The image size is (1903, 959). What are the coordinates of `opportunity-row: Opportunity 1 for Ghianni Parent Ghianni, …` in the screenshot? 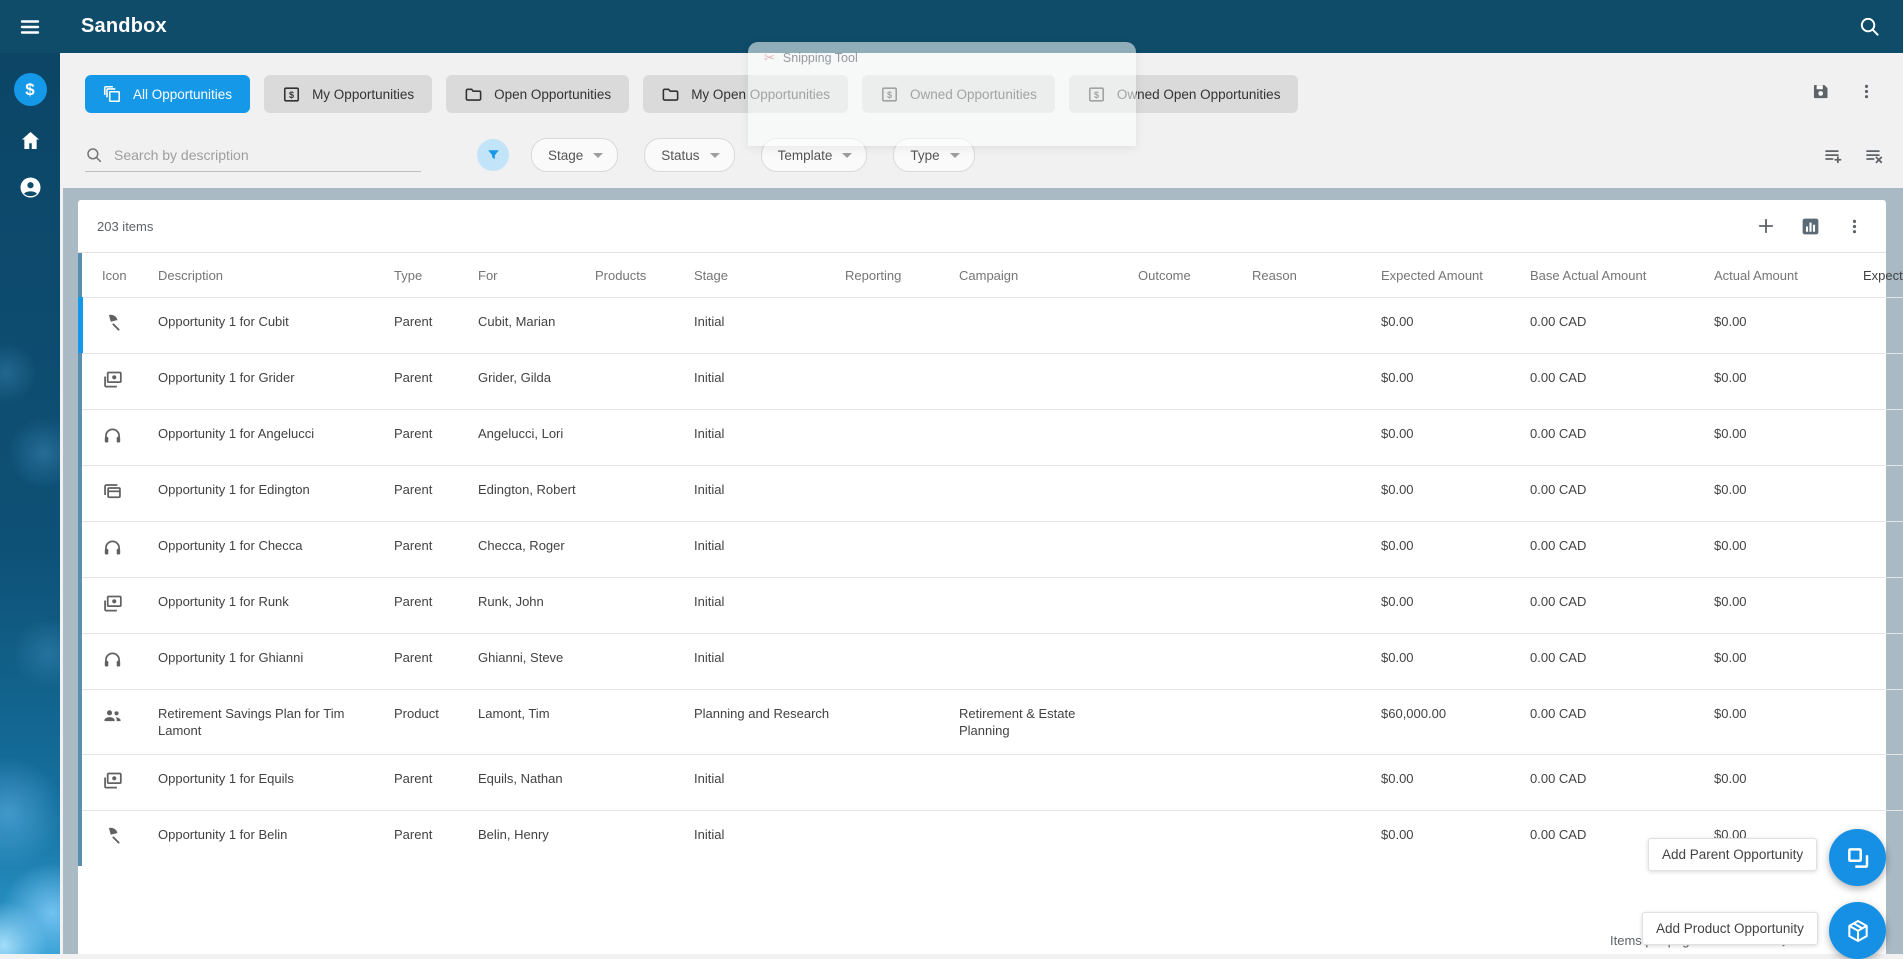 It's located at (992, 661).